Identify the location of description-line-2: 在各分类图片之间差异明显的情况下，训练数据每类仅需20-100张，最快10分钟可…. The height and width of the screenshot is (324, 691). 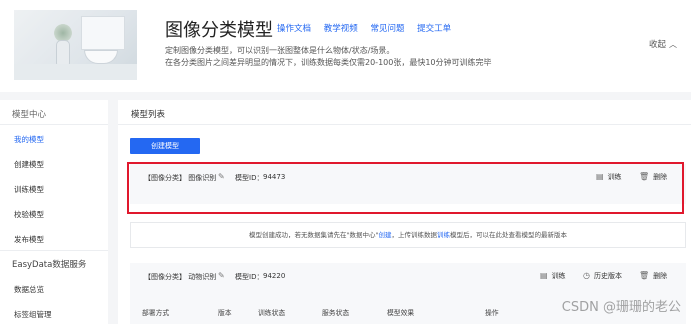
(328, 62).